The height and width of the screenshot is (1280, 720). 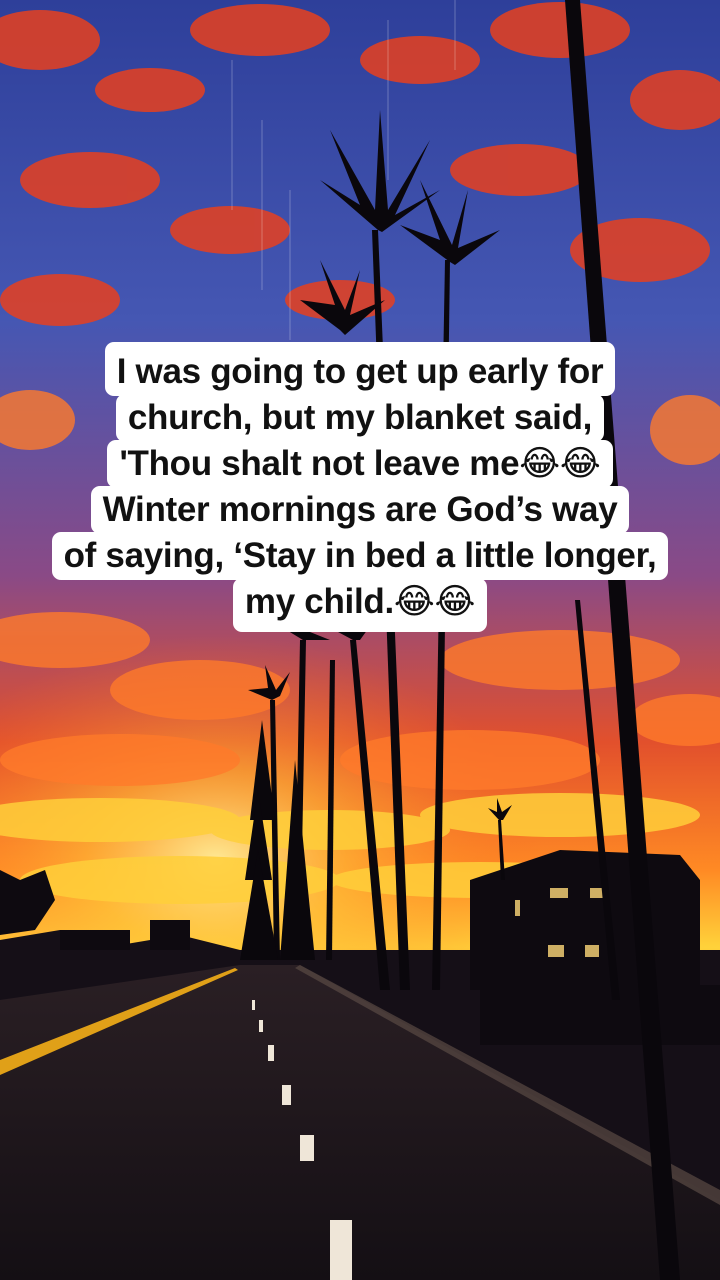 What do you see at coordinates (360, 510) in the screenshot?
I see `caption-line-4: Winter mornings are God’s way` at bounding box center [360, 510].